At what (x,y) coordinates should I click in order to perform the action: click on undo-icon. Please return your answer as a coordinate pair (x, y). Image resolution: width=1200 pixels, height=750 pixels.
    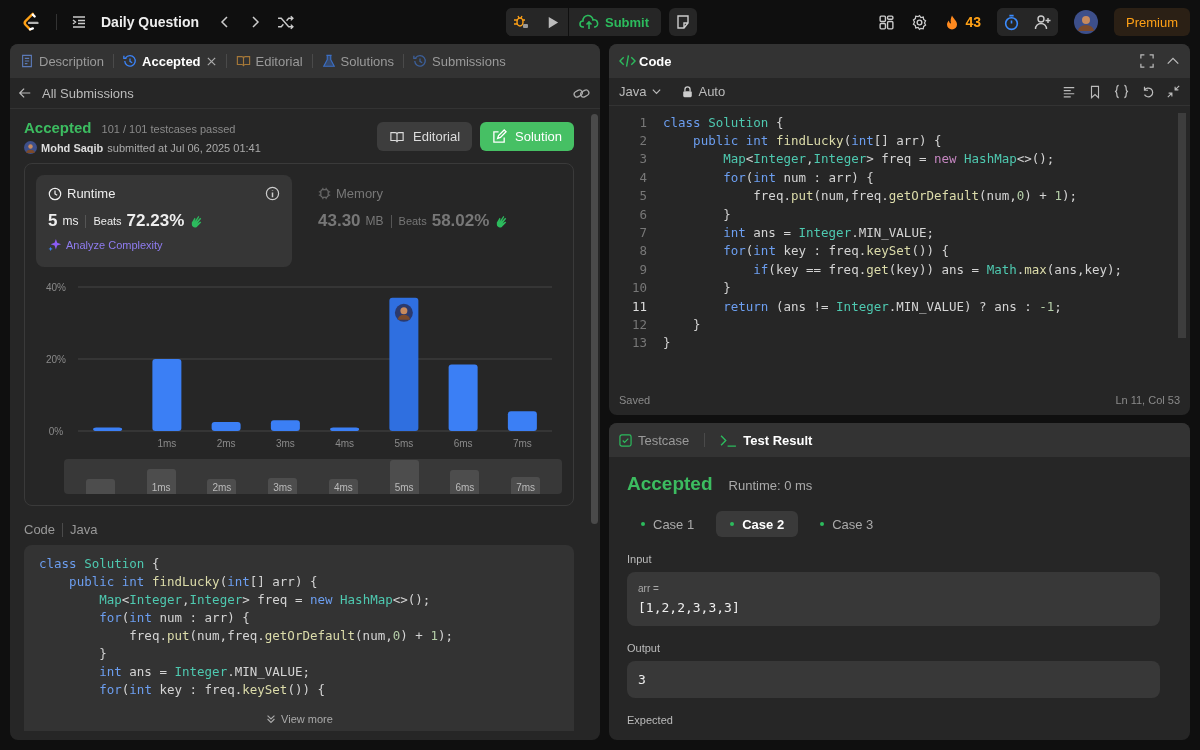
    Looking at the image, I should click on (1148, 91).